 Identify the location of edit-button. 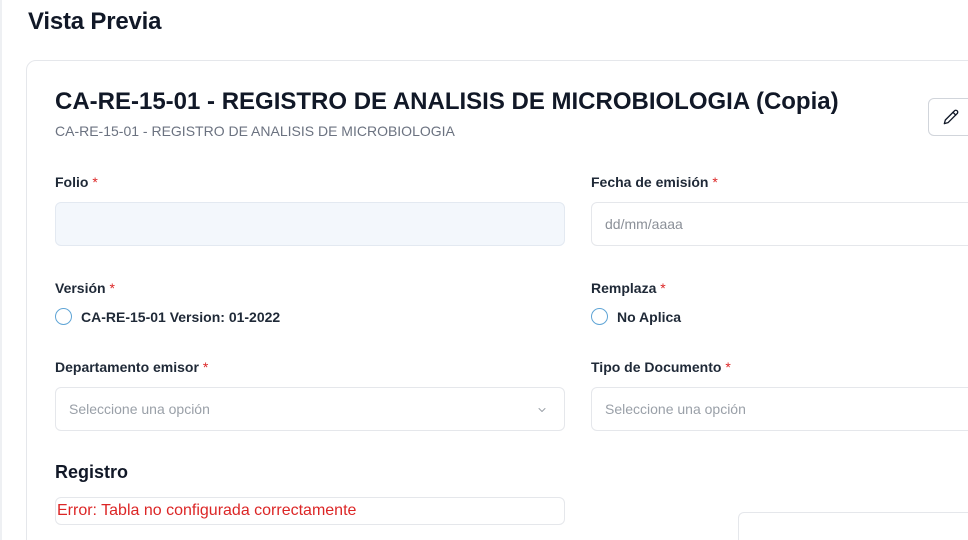
(948, 117).